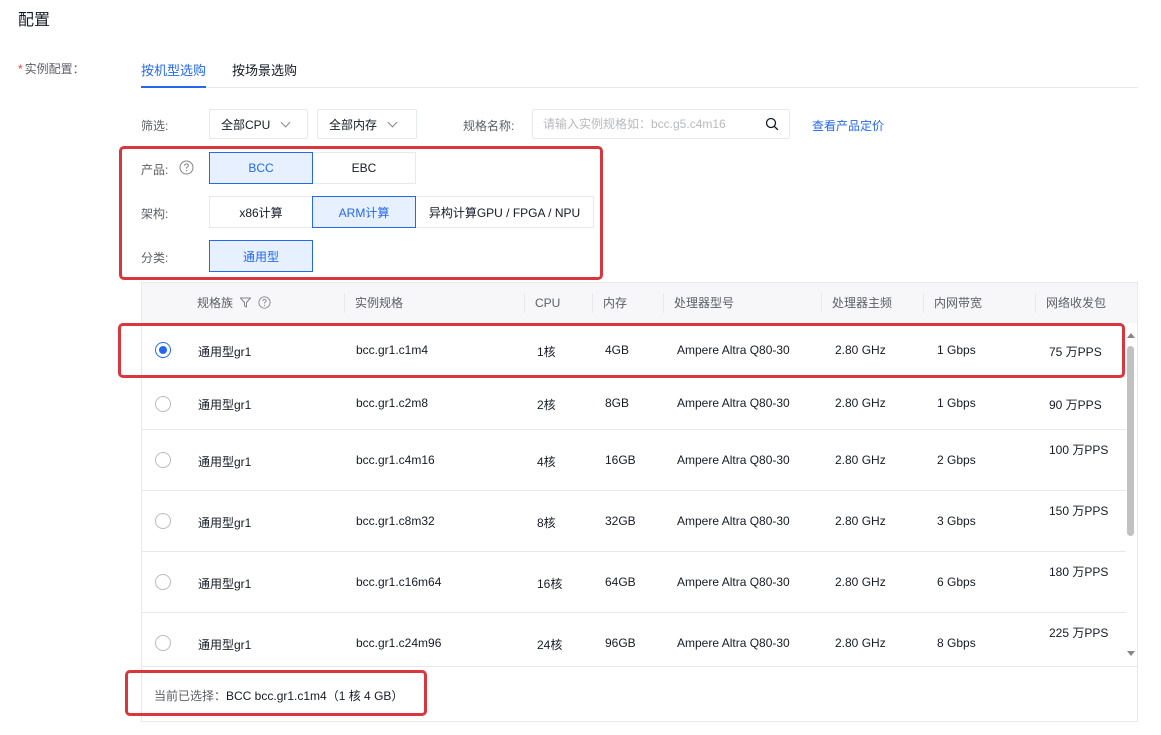 The width and height of the screenshot is (1161, 735). I want to click on arch-option-arm: ARM计算, so click(364, 212).